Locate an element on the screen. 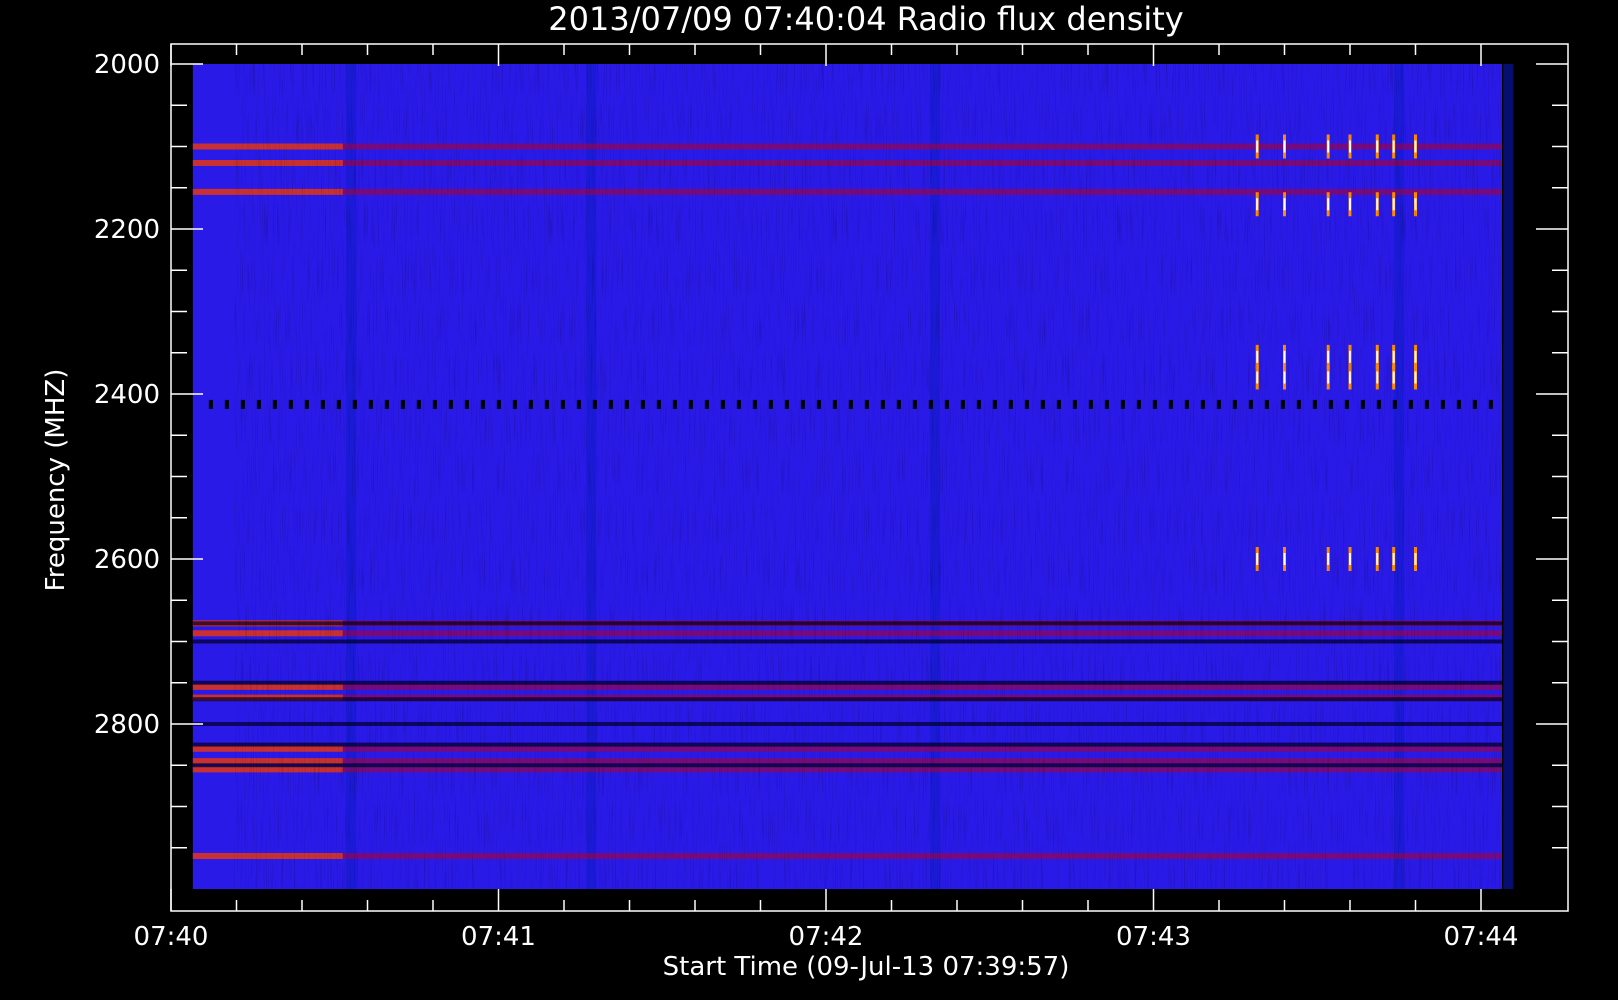 The image size is (1618, 1000). x-tick-label: 07:40 is located at coordinates (171, 937).